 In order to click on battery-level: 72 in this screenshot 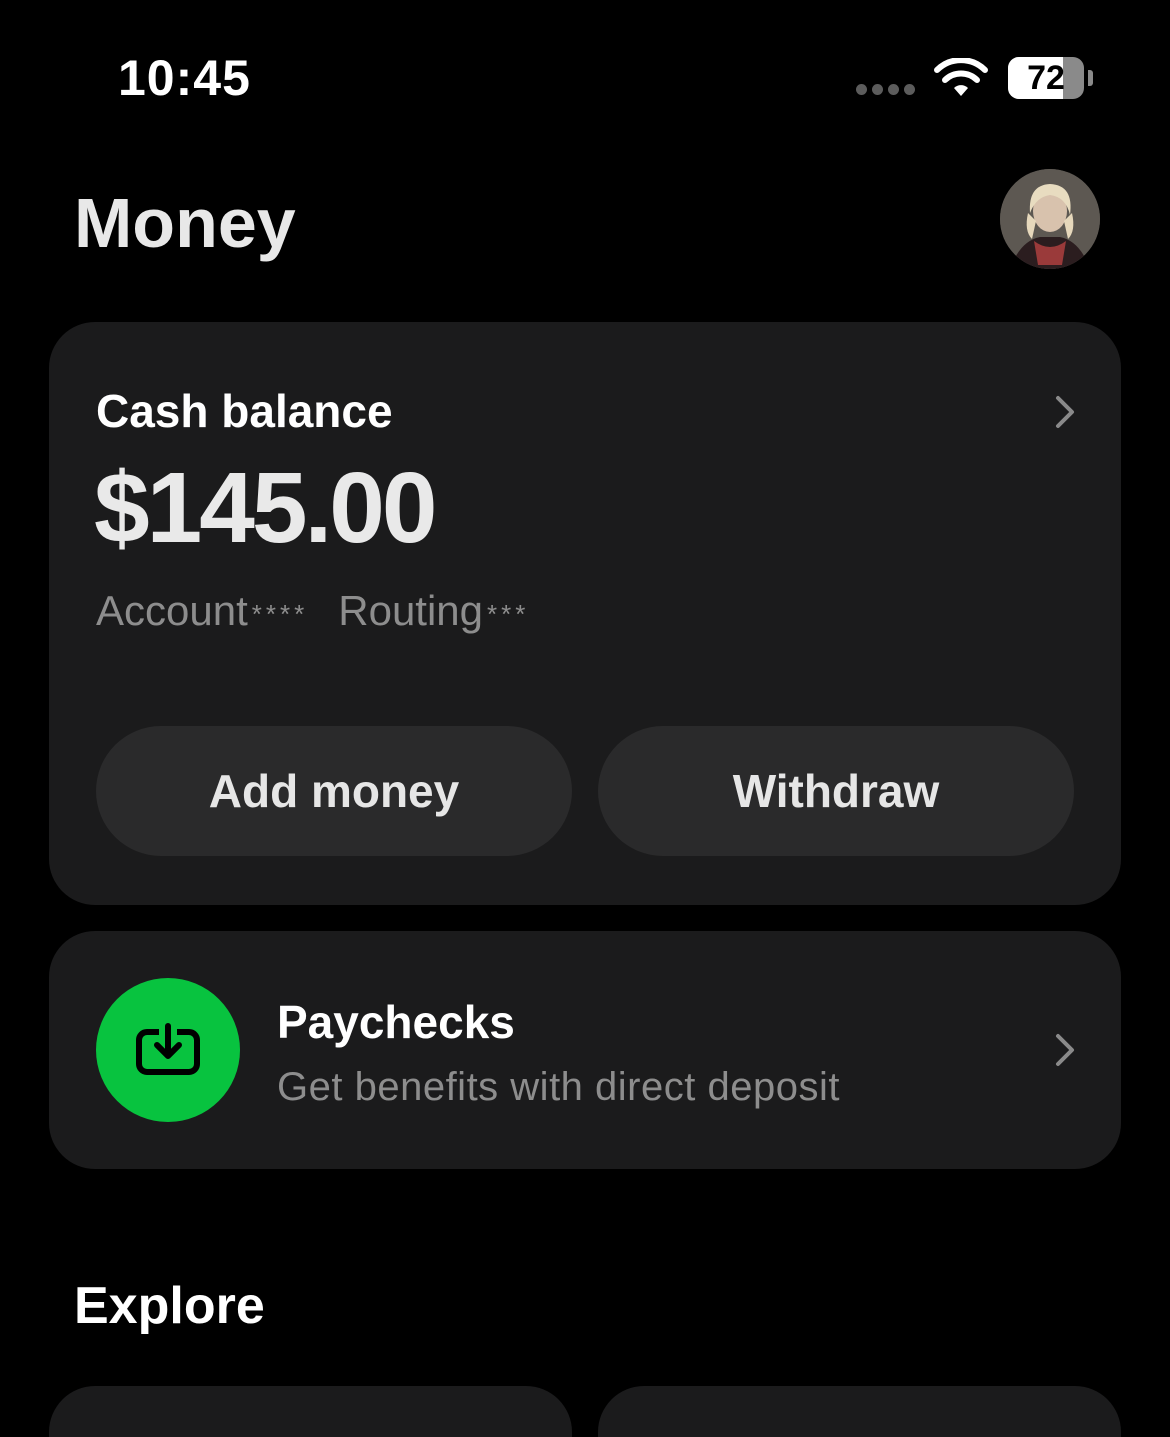, I will do `click(1046, 78)`.